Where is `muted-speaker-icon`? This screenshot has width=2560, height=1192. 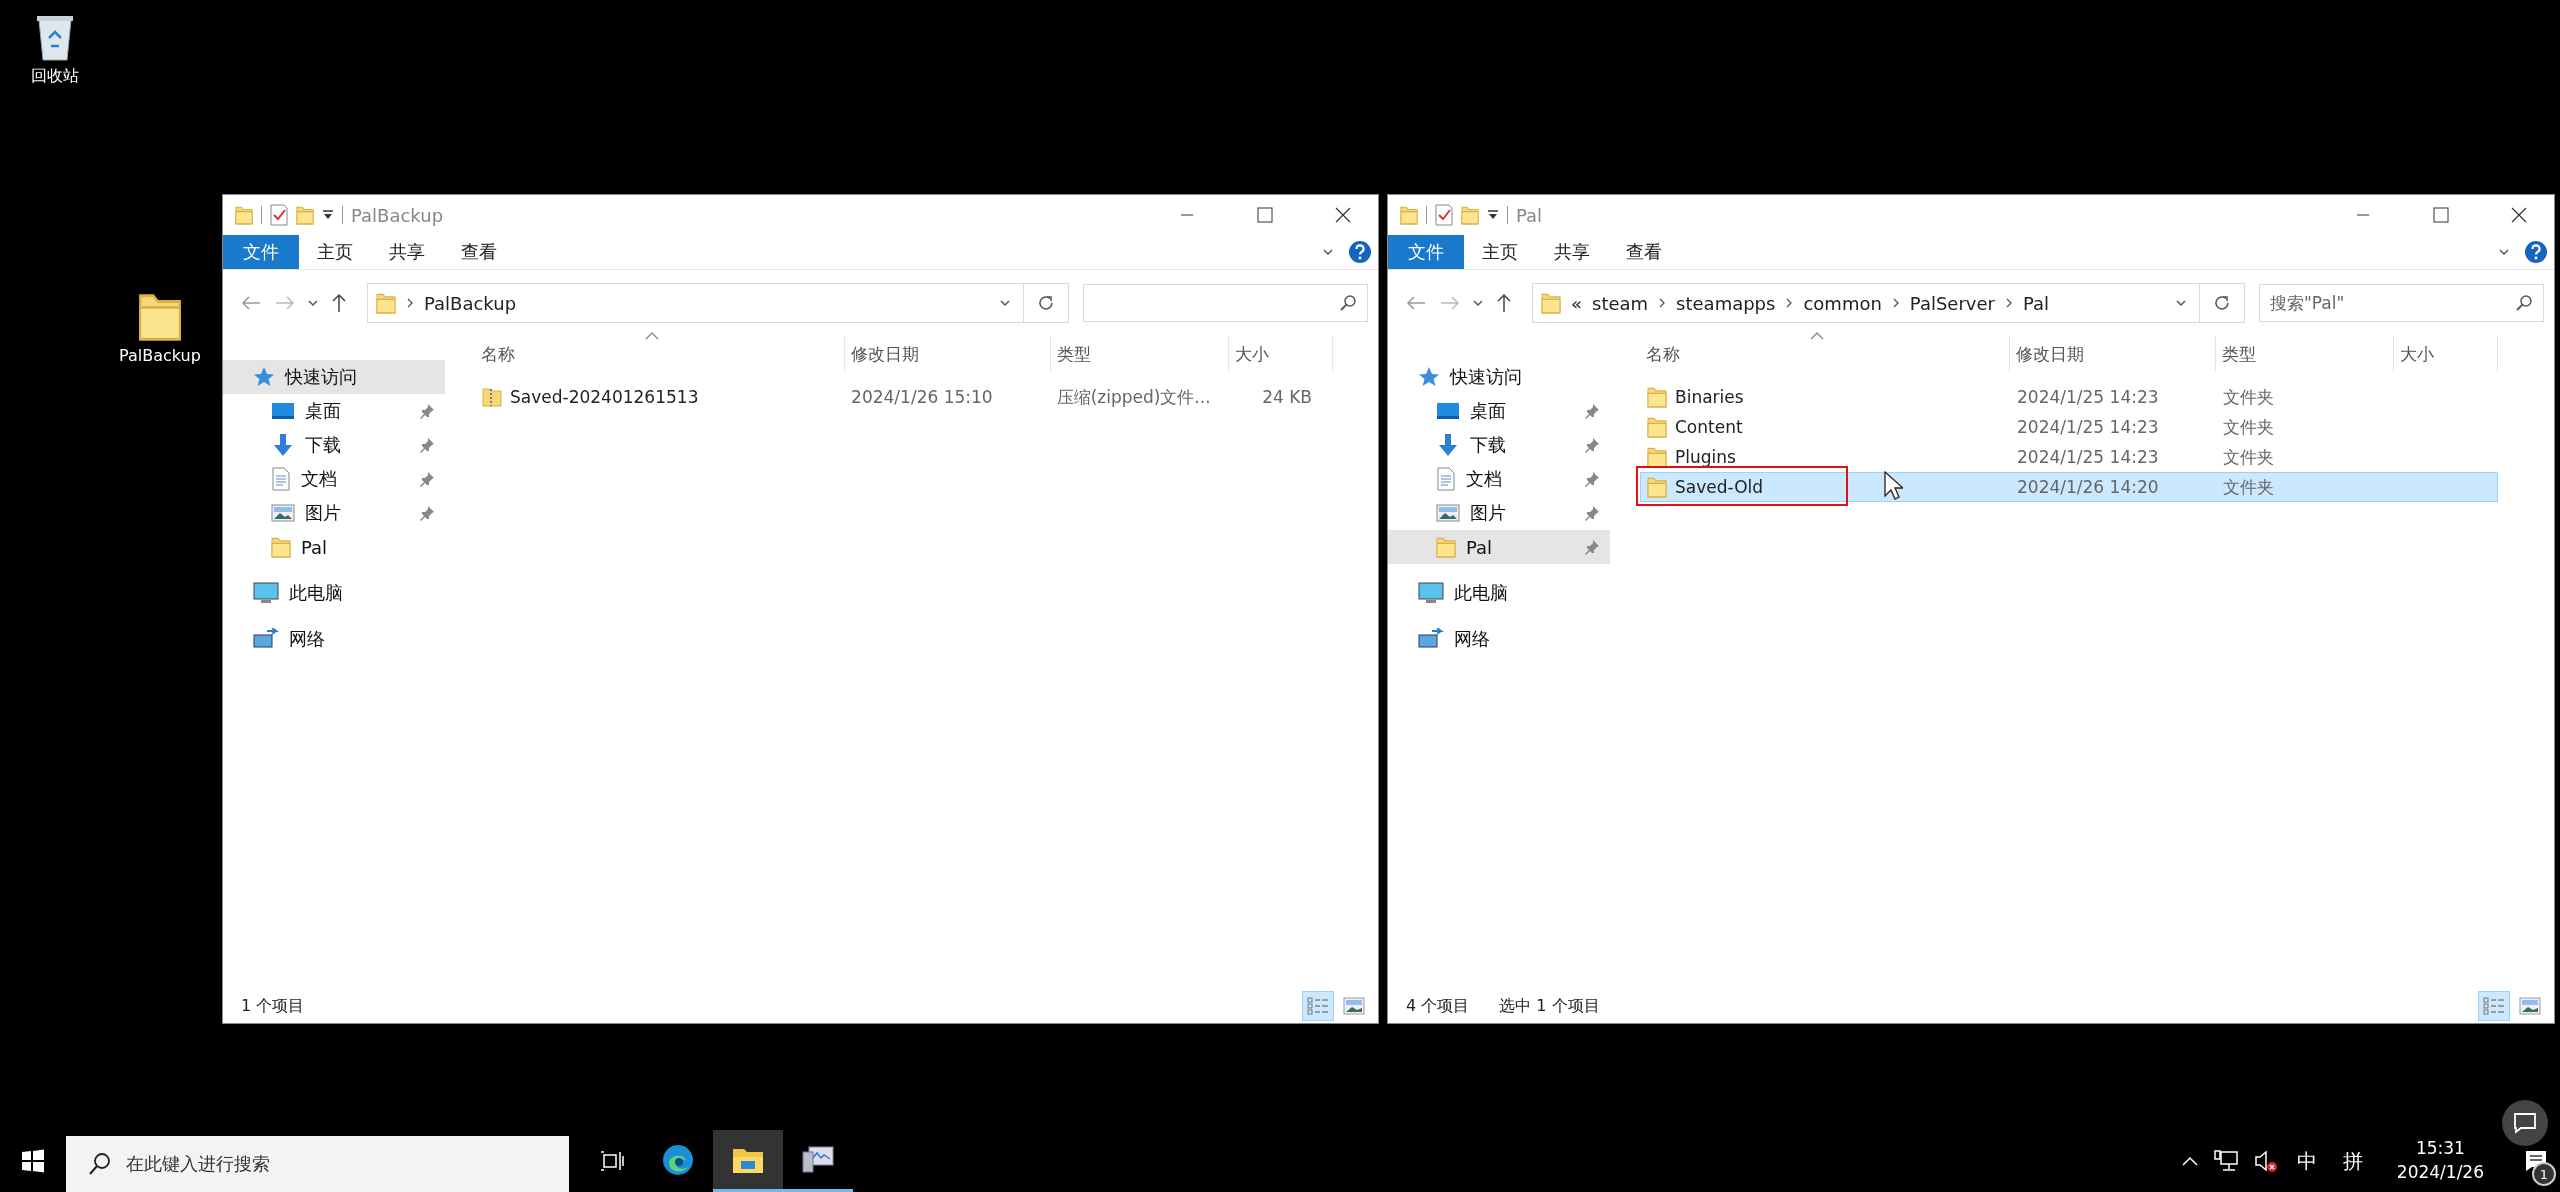
muted-speaker-icon is located at coordinates (2264, 1161).